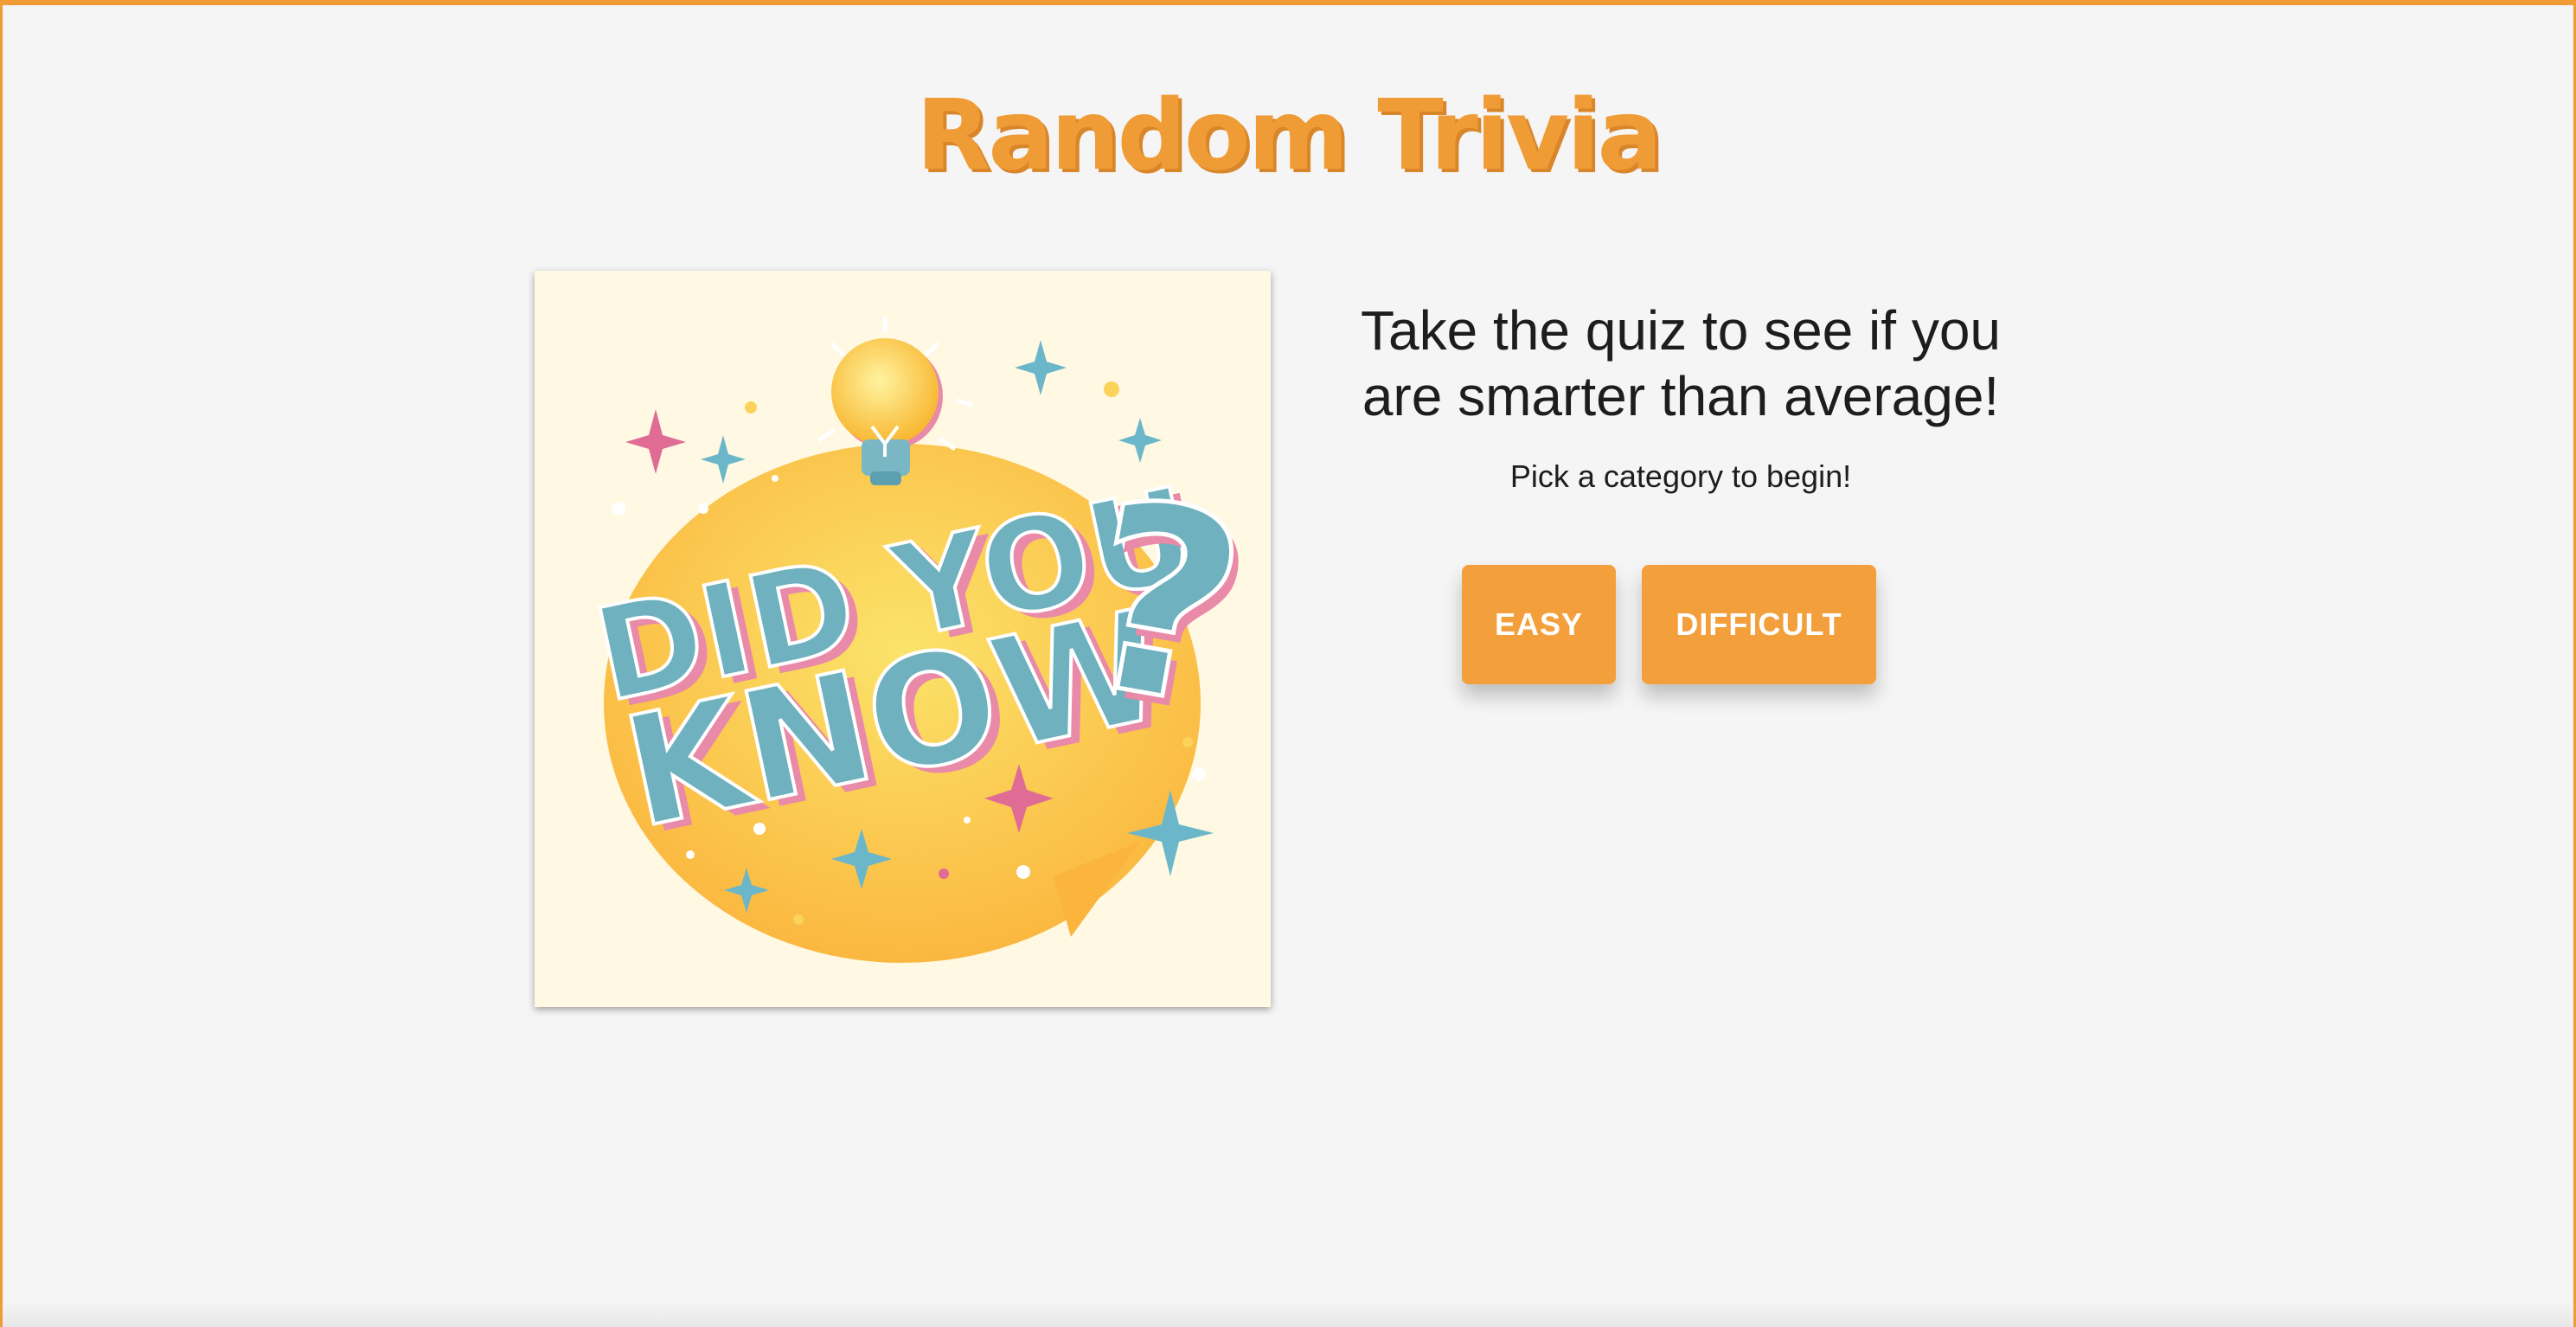  Describe the element at coordinates (1289, 136) in the screenshot. I see `page-title: Random Trivia` at that location.